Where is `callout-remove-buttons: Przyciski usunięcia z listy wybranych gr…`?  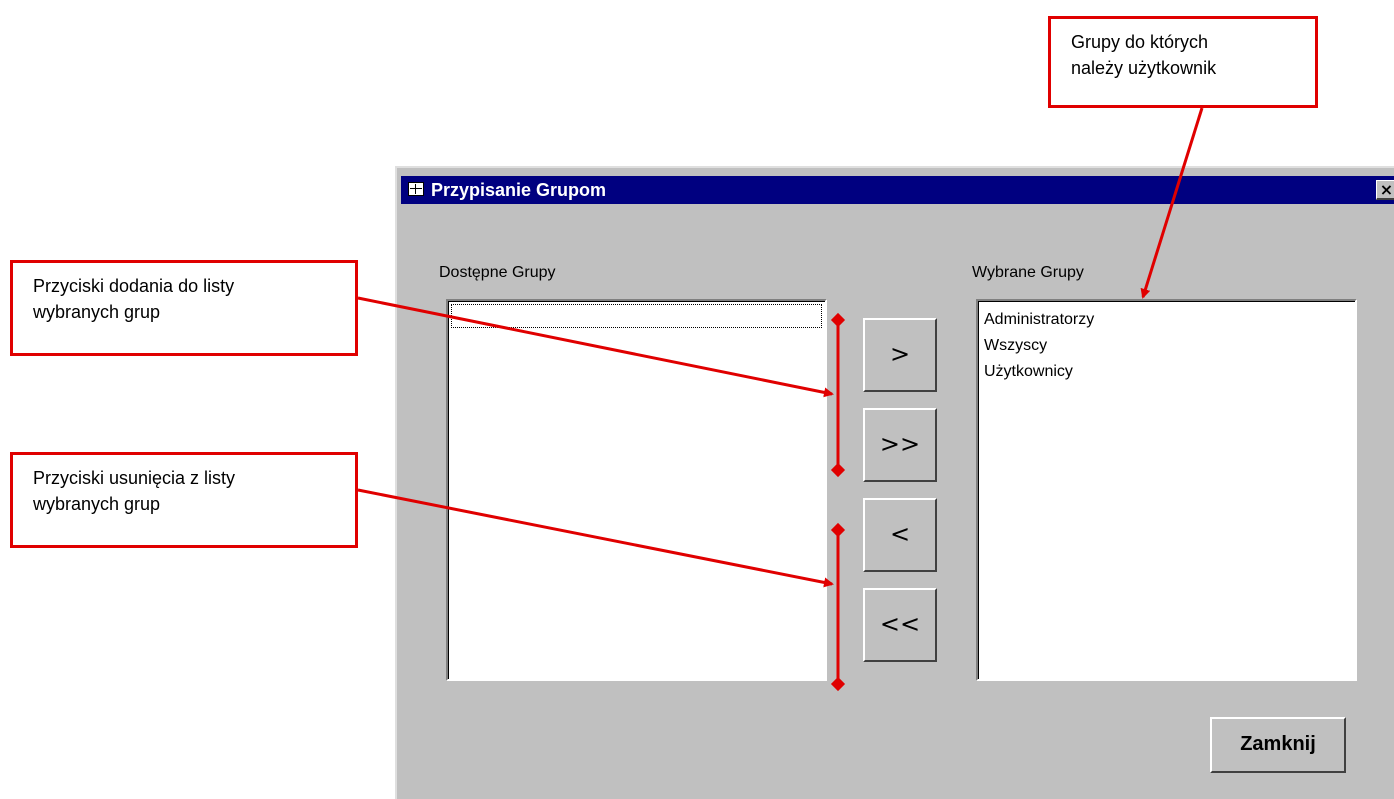
callout-remove-buttons: Przyciski usunięcia z listy wybranych gr… is located at coordinates (184, 500).